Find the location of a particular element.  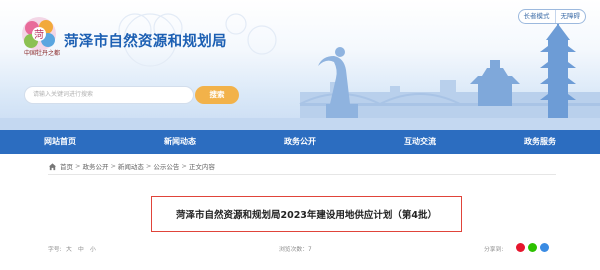

font-size-small-button: 小 is located at coordinates (93, 248).